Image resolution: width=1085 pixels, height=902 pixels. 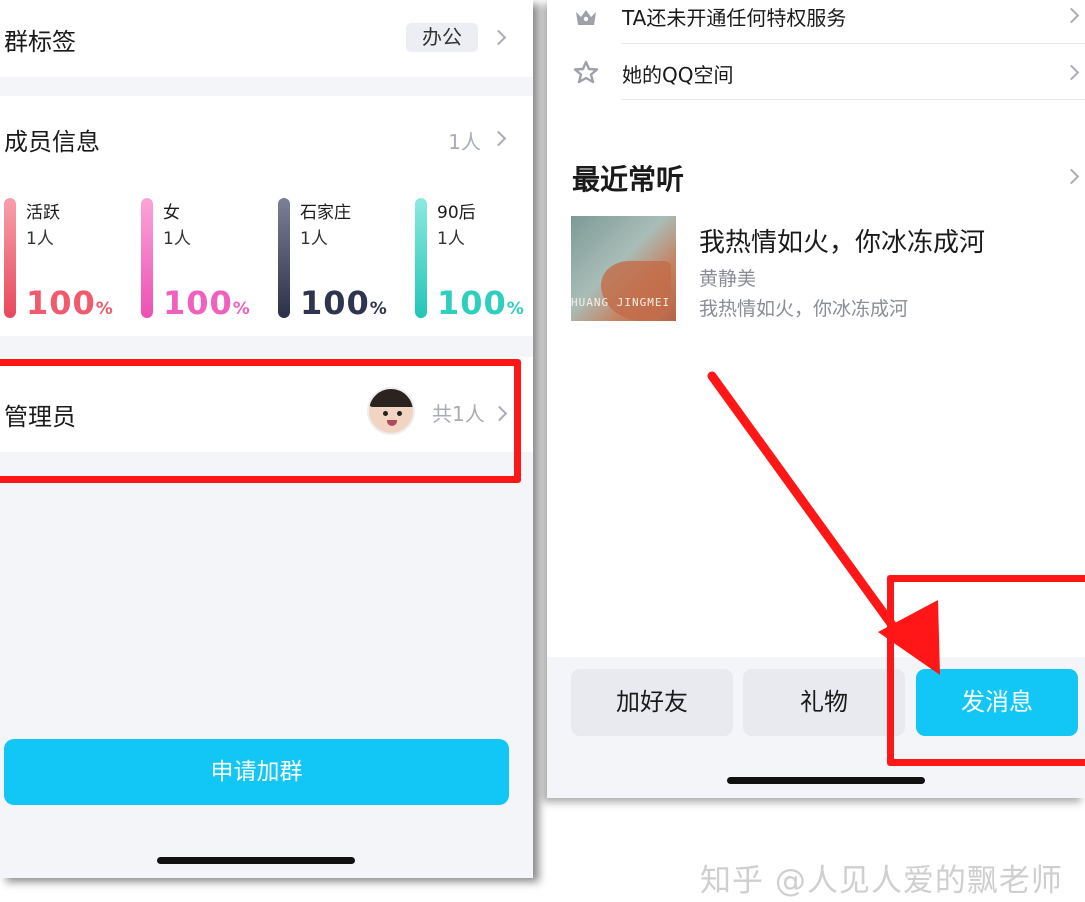 What do you see at coordinates (474, 259) in the screenshot?
I see `stat-age: 90后 1人 100%` at bounding box center [474, 259].